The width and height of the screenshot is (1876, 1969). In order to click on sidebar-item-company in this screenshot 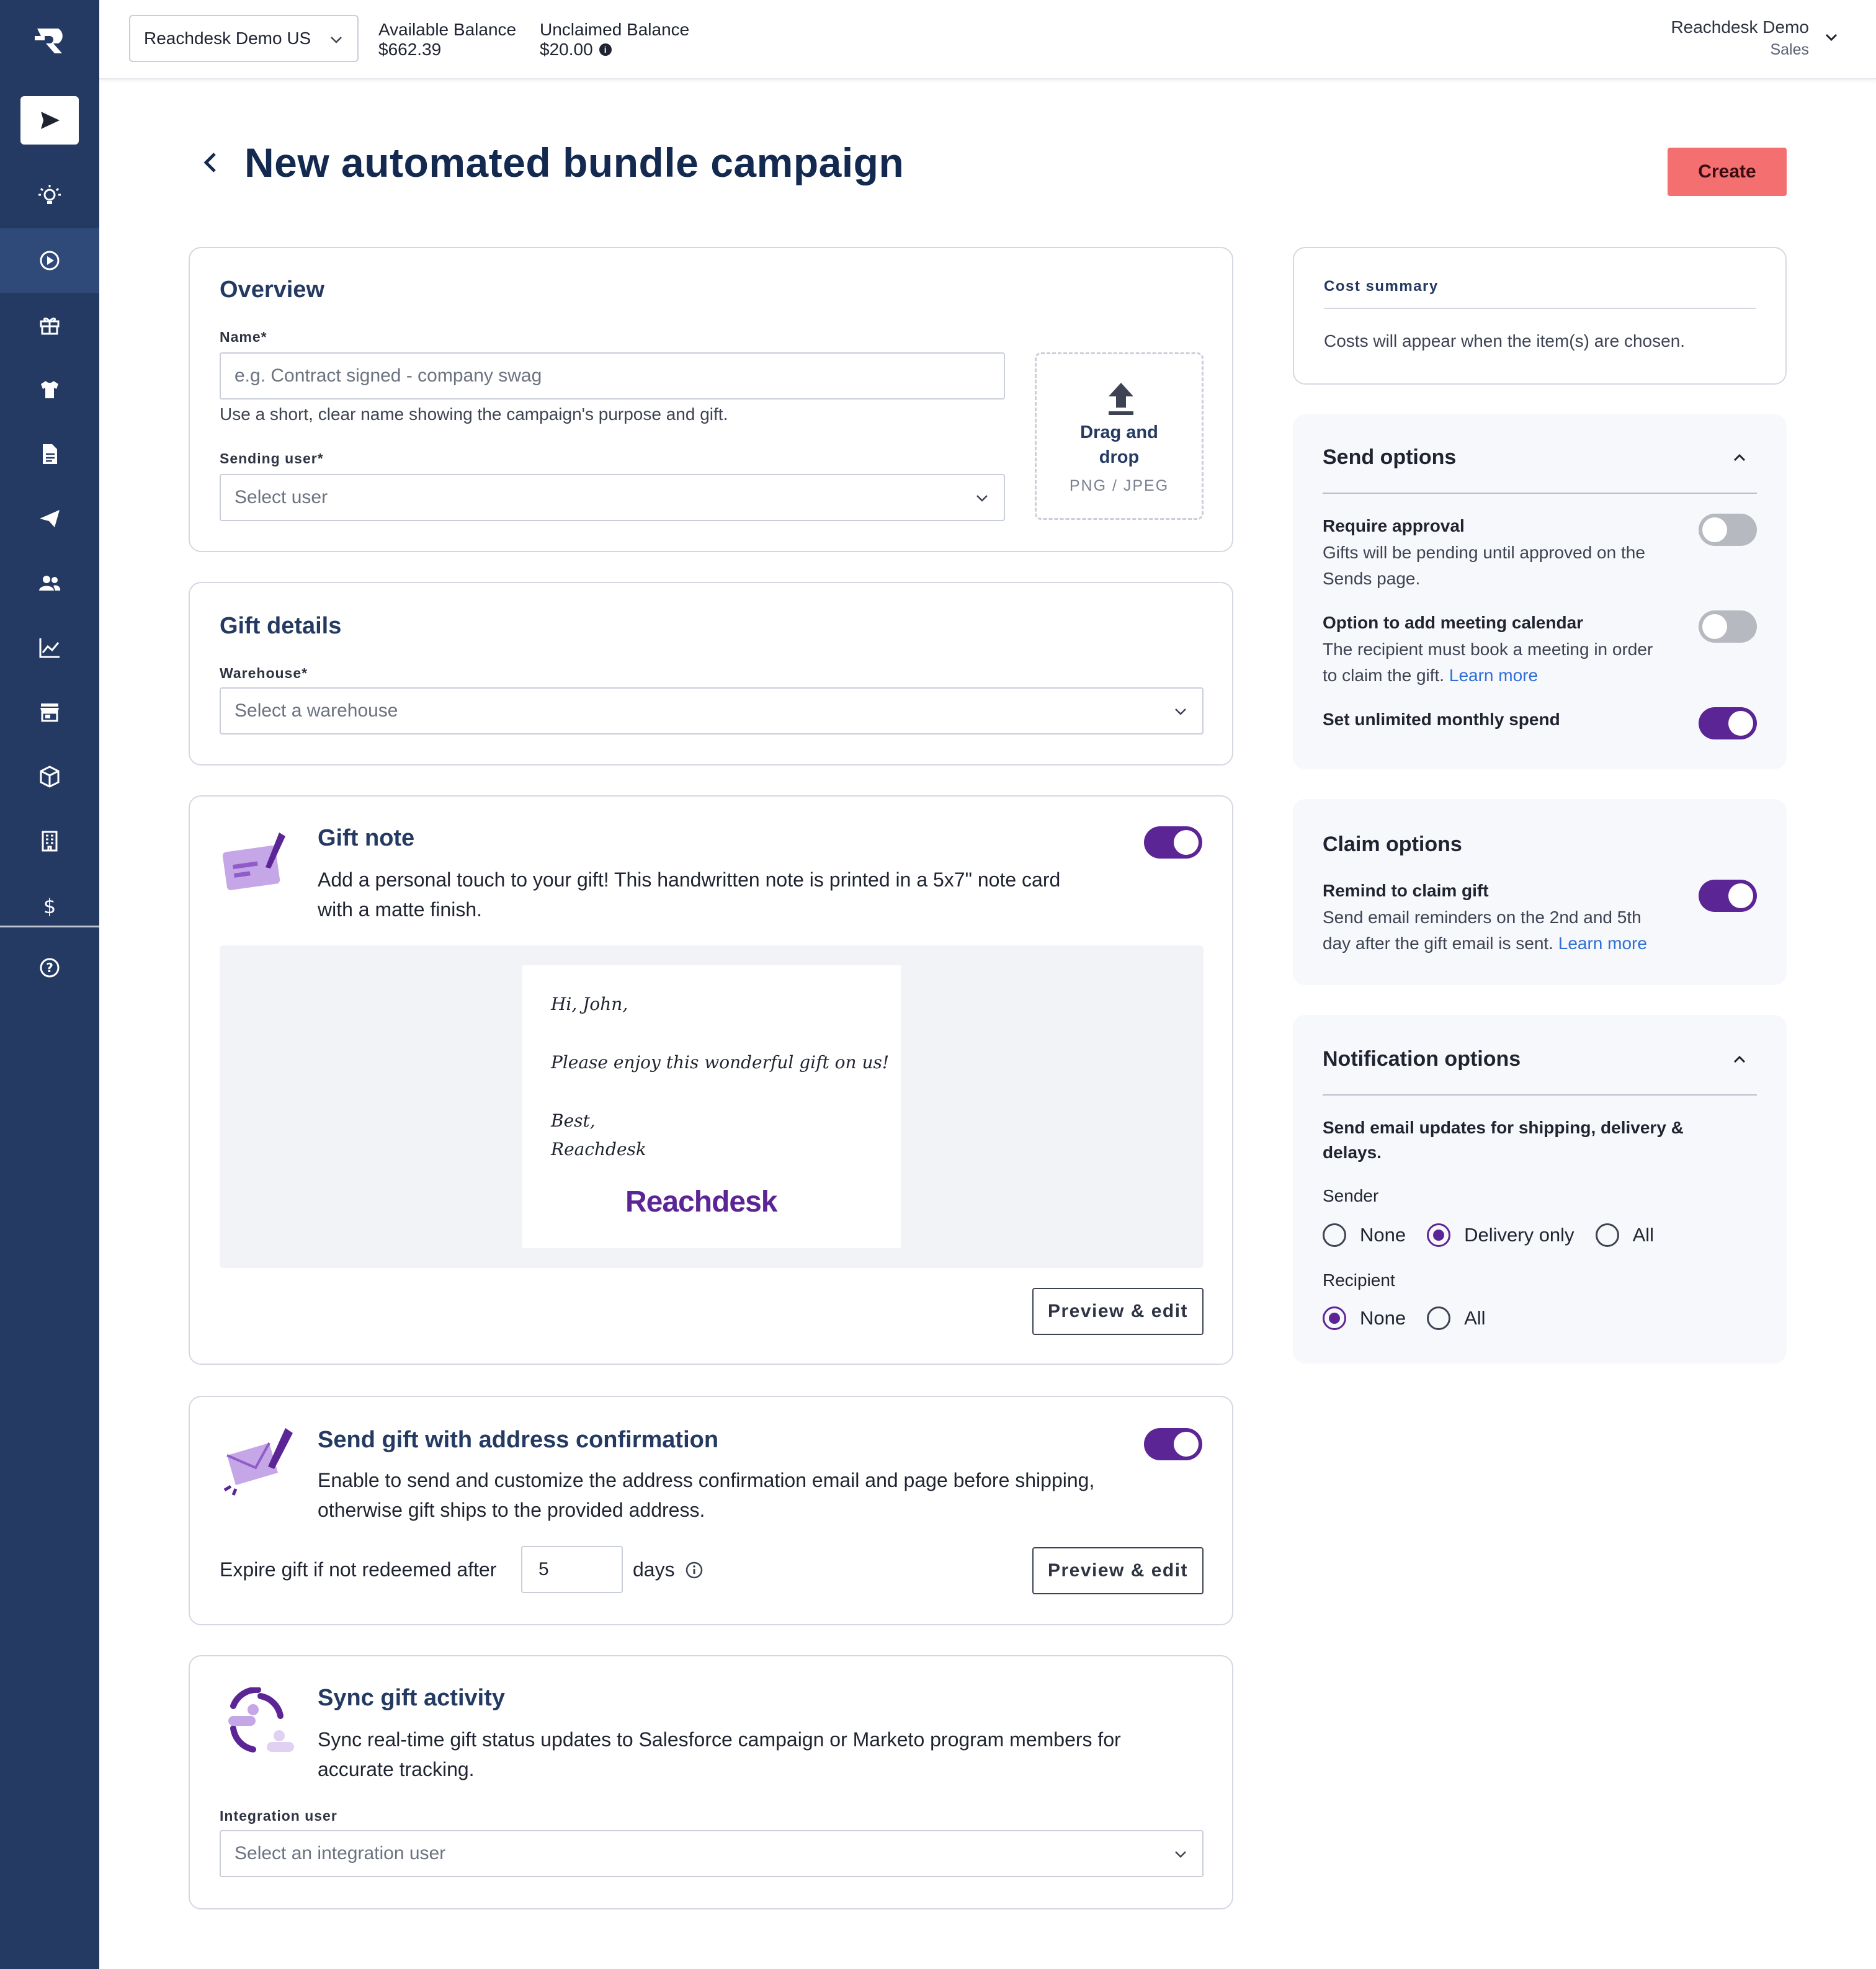, I will do `click(49, 841)`.